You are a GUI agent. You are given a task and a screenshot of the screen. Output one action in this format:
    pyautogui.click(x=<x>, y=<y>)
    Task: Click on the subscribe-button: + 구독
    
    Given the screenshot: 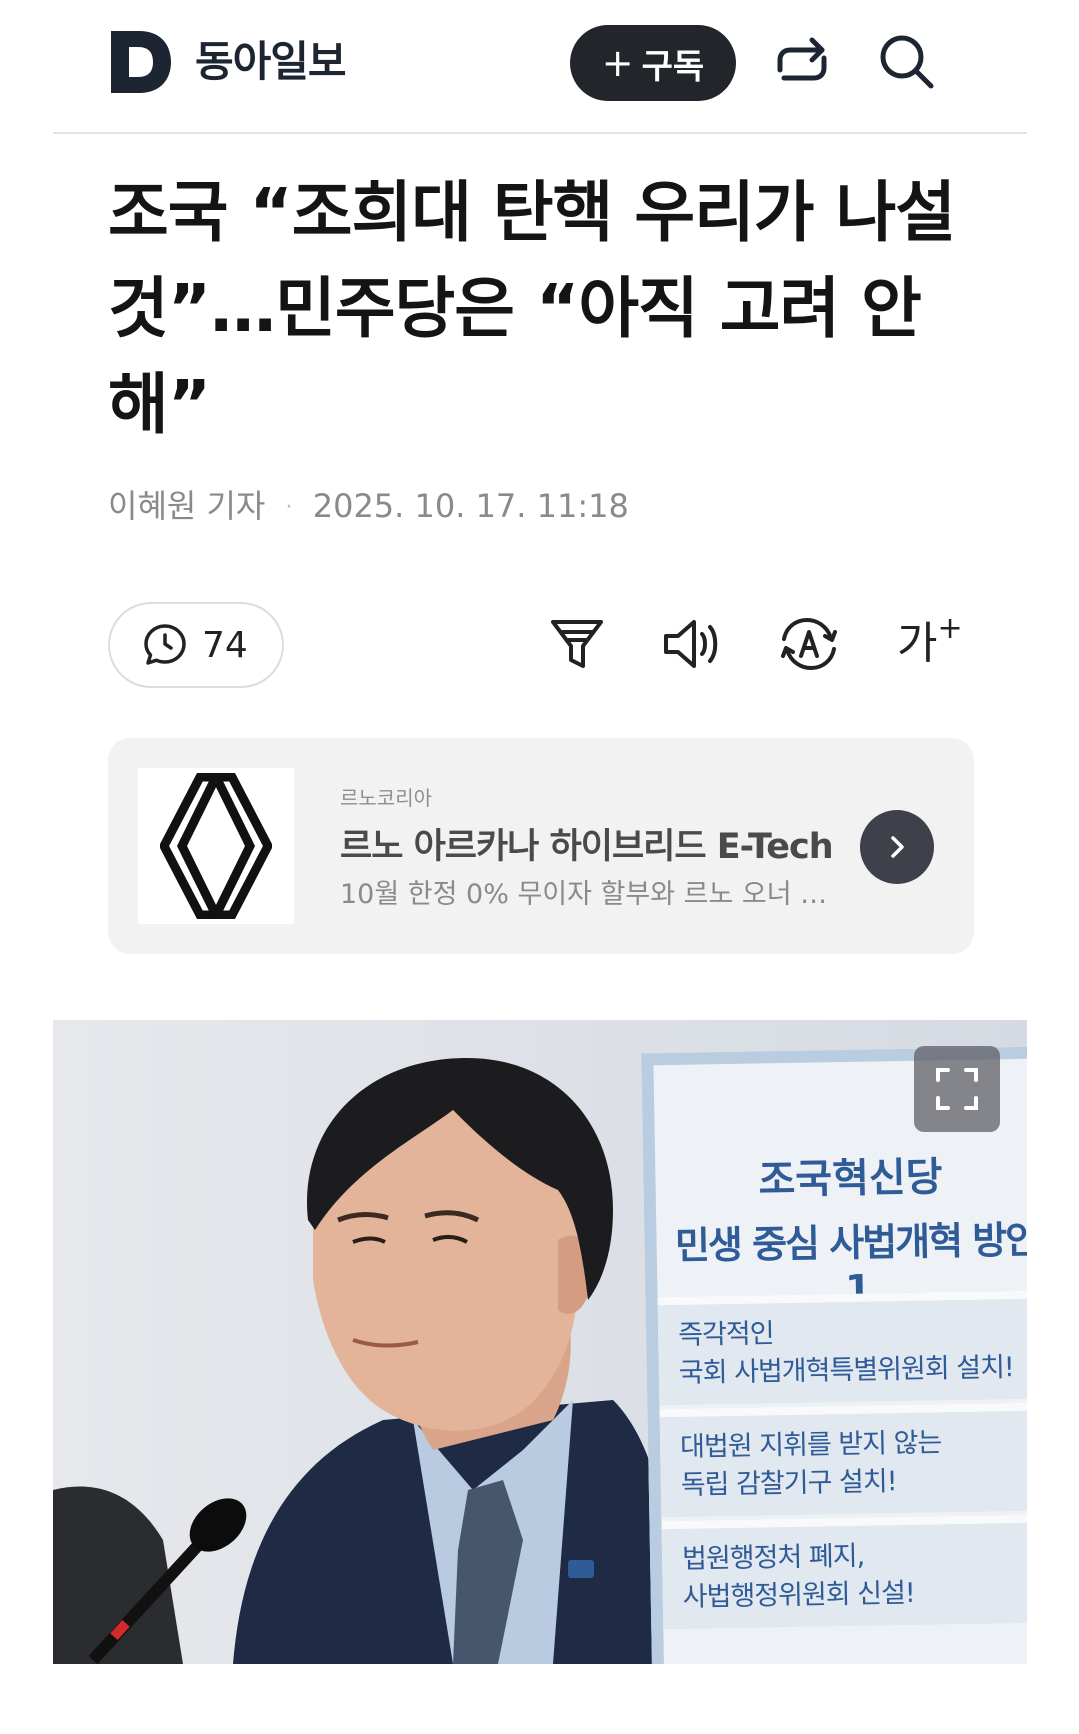 What is the action you would take?
    pyautogui.click(x=653, y=63)
    